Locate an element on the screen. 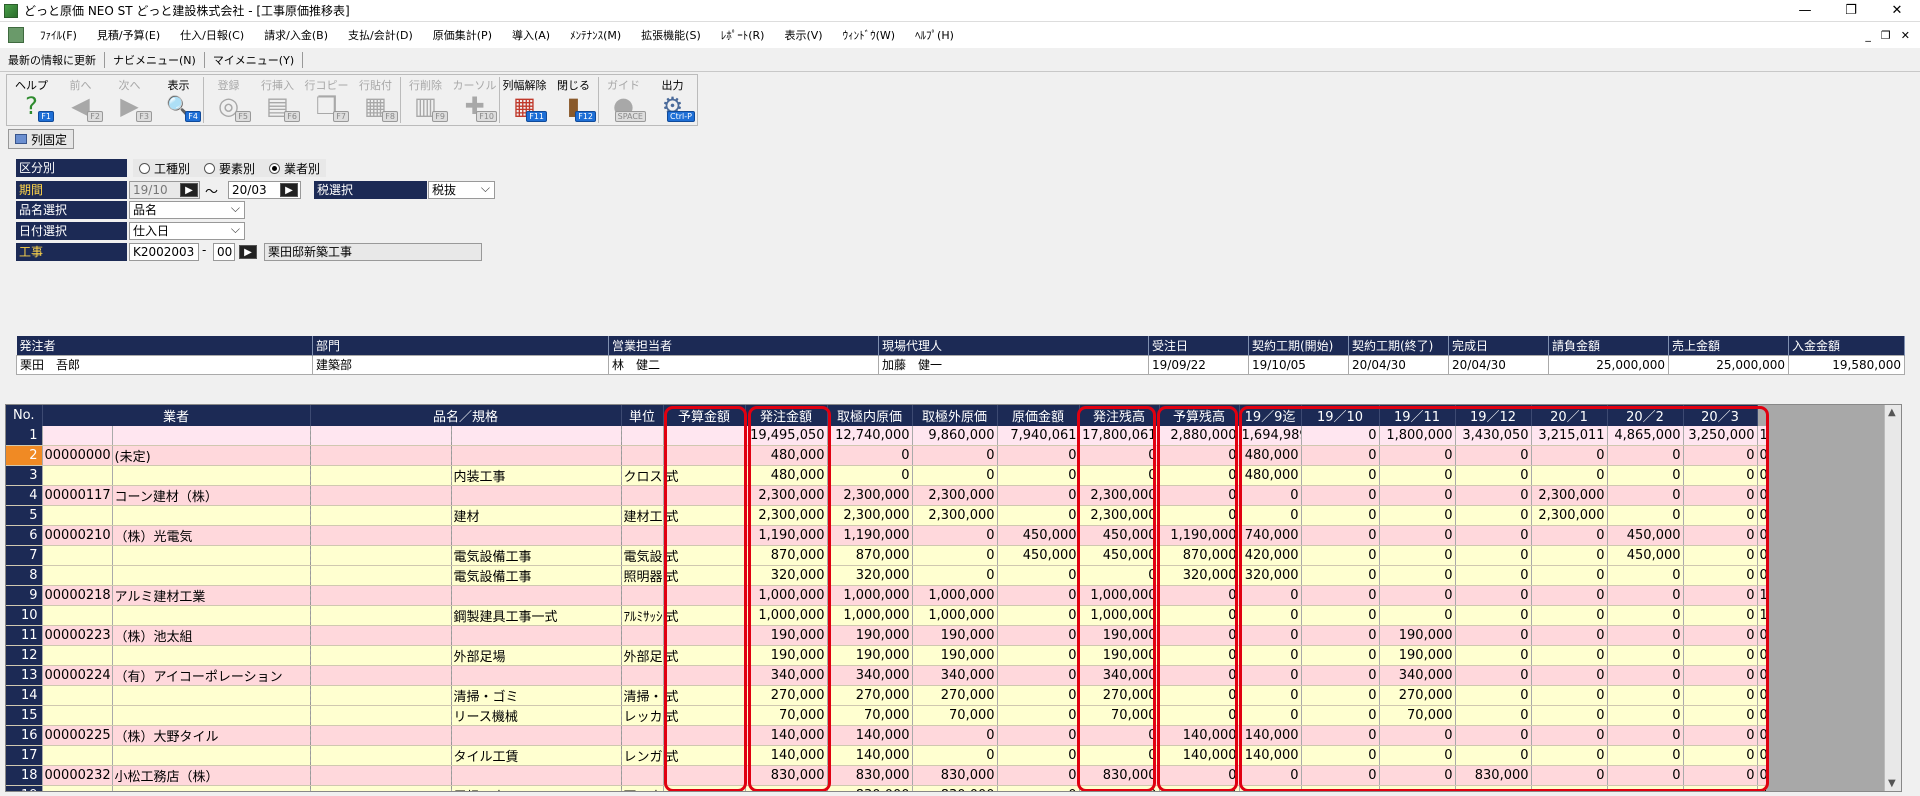 Image resolution: width=1920 pixels, height=796 pixels. mdi-restore-button: ❐ is located at coordinates (1886, 35).